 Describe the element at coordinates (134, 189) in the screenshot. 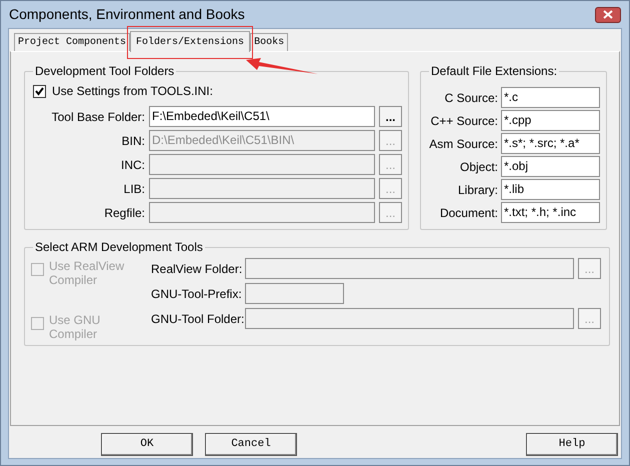

I see `field-label: LIB:` at that location.